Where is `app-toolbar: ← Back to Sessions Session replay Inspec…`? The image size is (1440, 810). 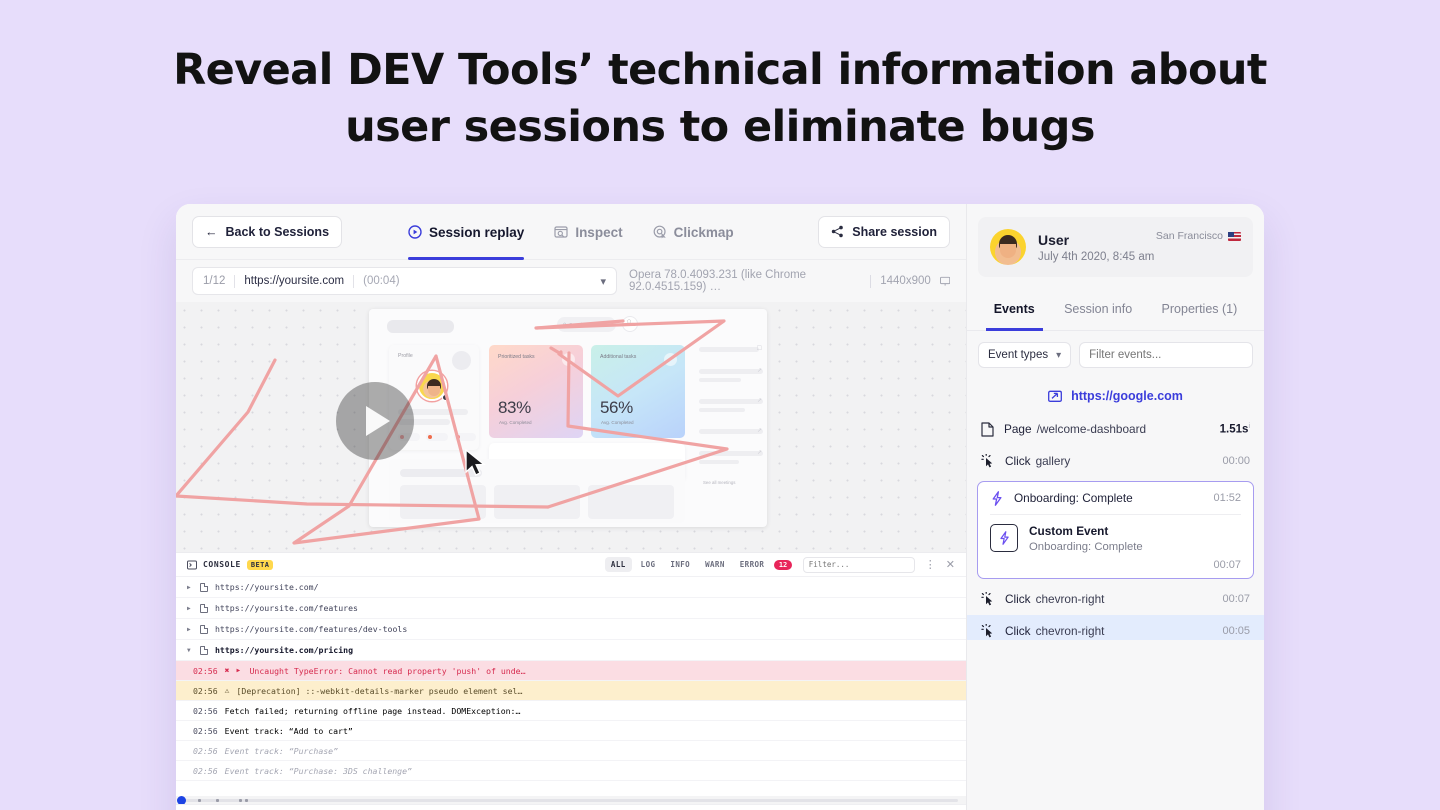
app-toolbar: ← Back to Sessions Session replay Inspec… is located at coordinates (571, 232).